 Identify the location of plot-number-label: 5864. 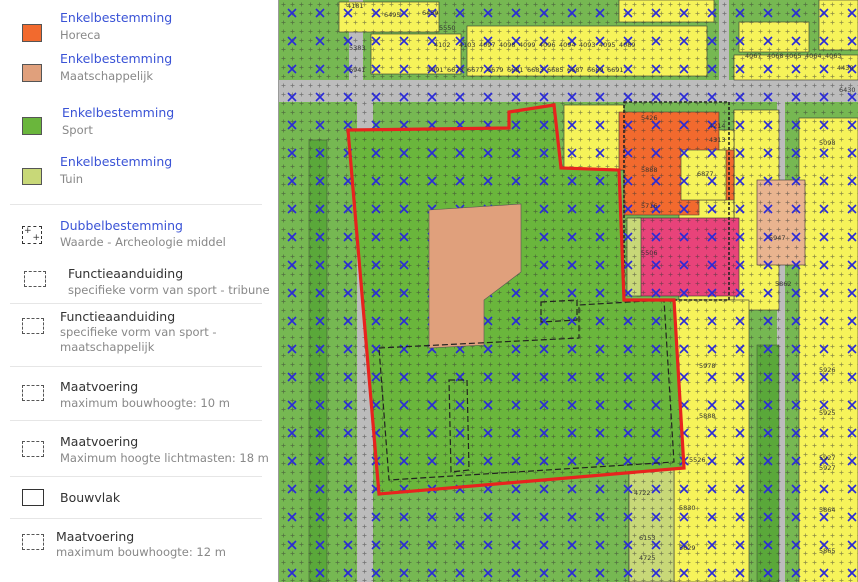
(827, 510).